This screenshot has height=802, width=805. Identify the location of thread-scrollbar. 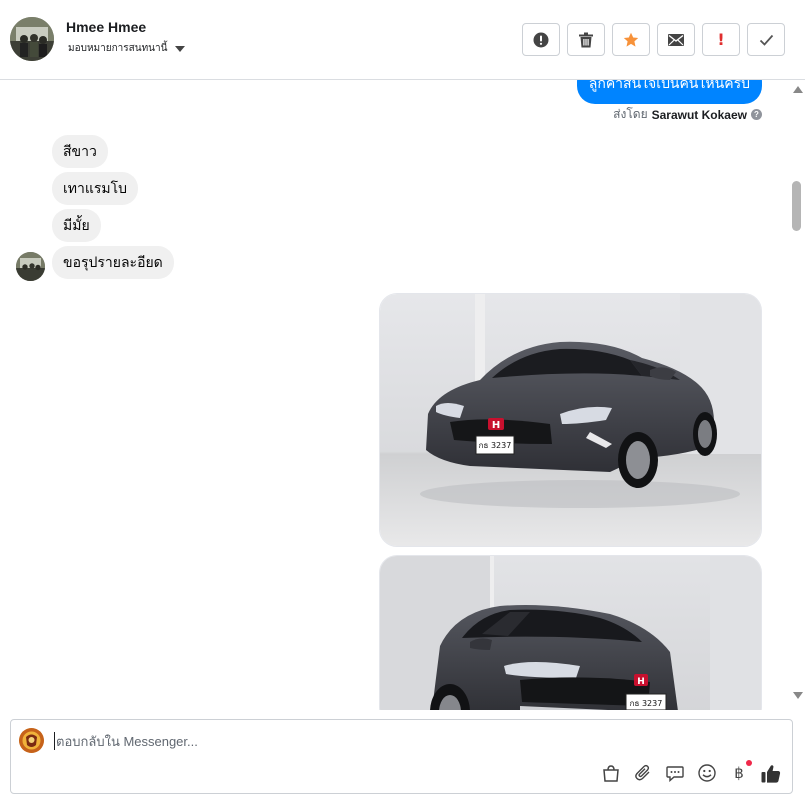
(797, 395).